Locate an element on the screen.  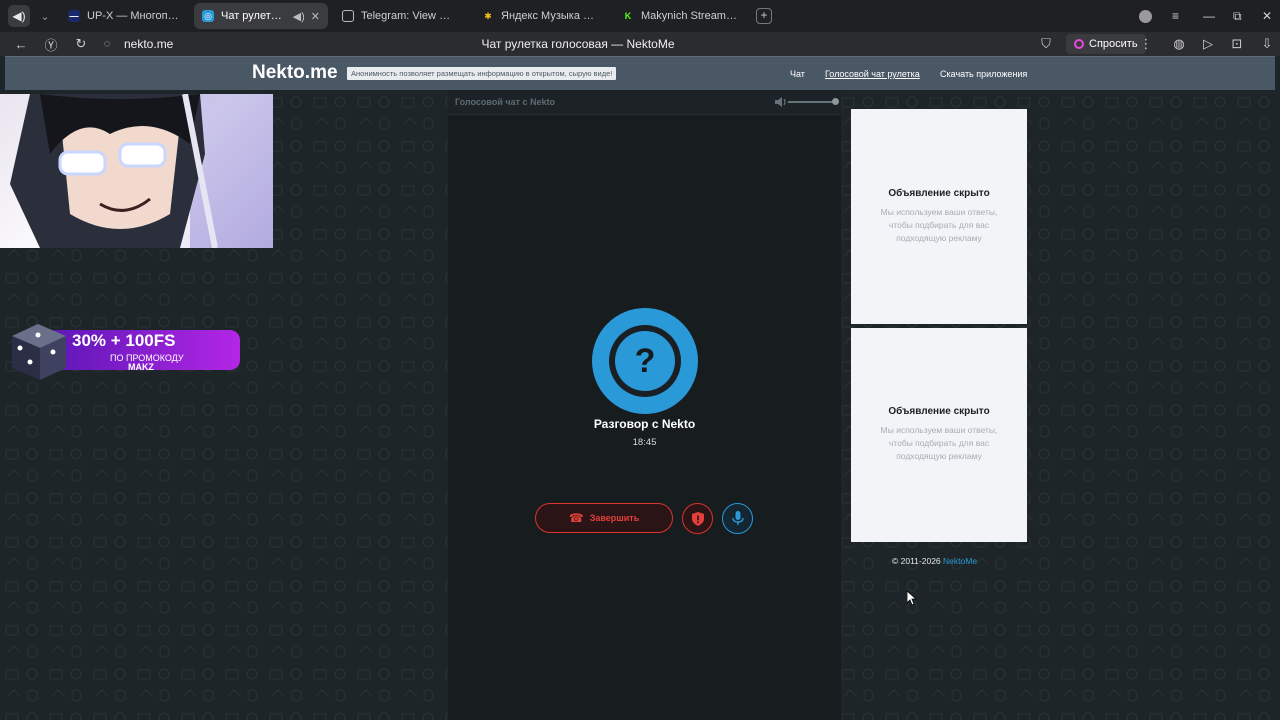
hang-up-icon: ☎ is located at coordinates (576, 518).